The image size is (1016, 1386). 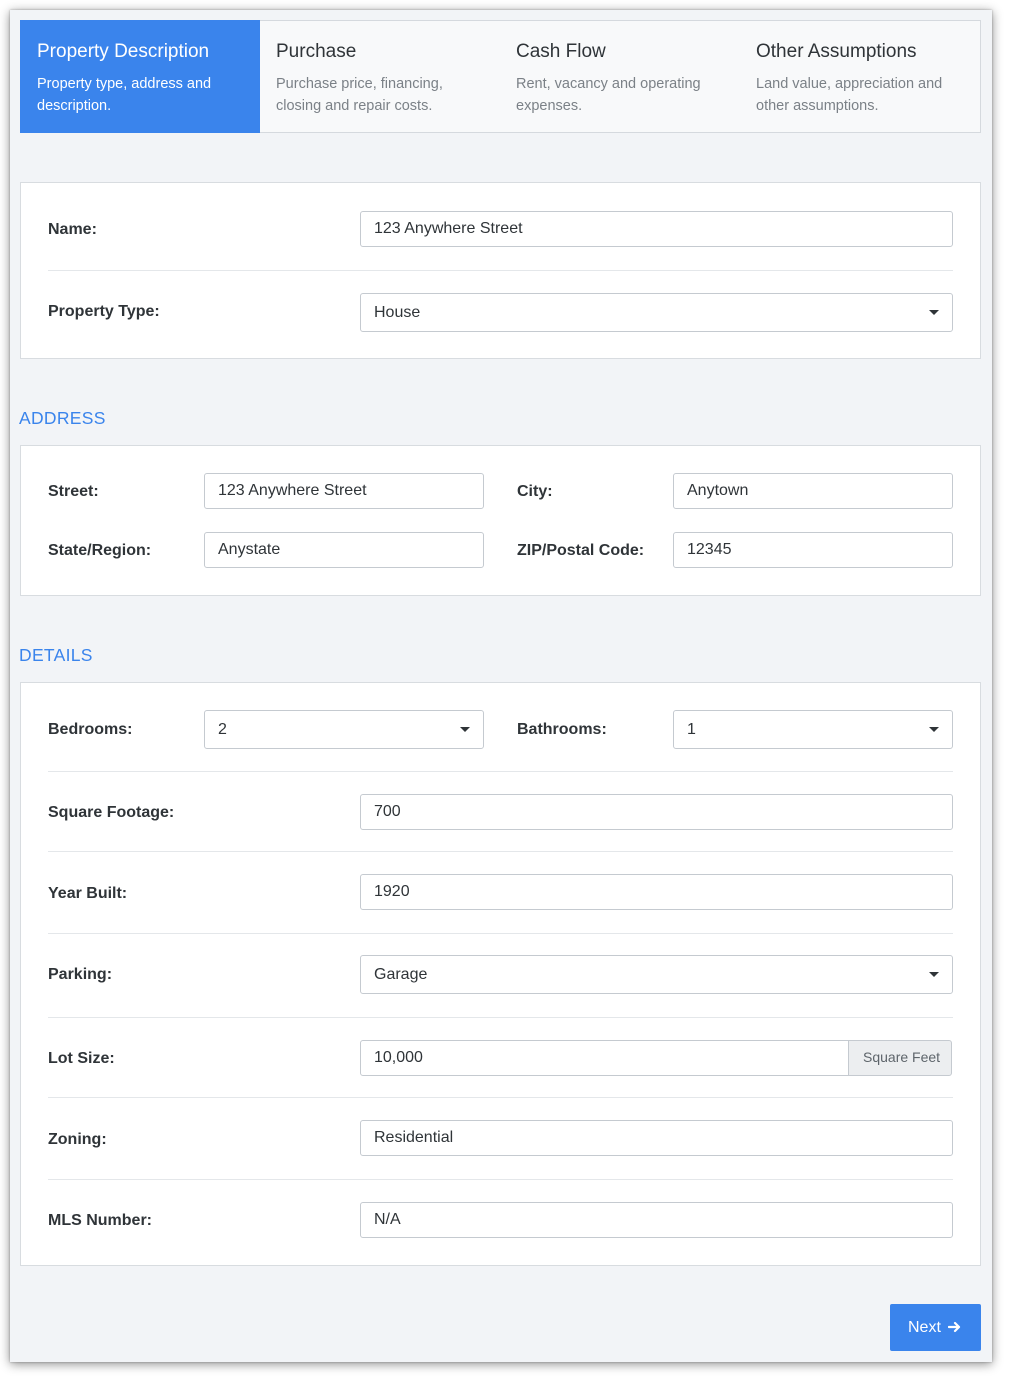 I want to click on zip-label: ZIP/Postal Code:, so click(x=581, y=550).